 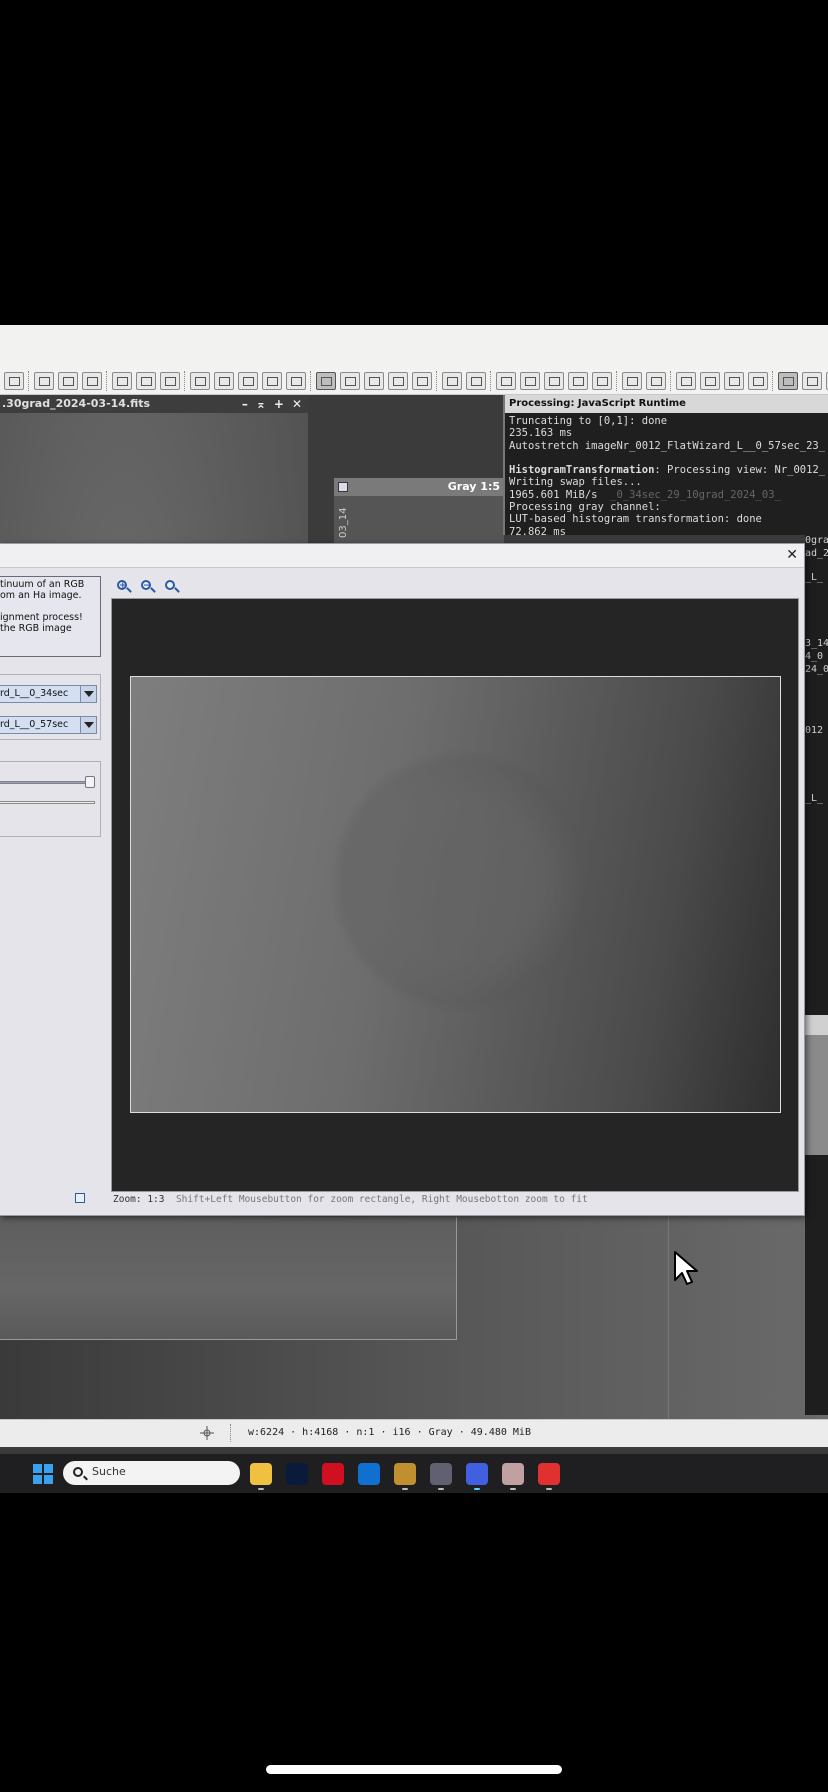 What do you see at coordinates (666, 404) in the screenshot?
I see `console-title: Processing: JavaScript Runtime` at bounding box center [666, 404].